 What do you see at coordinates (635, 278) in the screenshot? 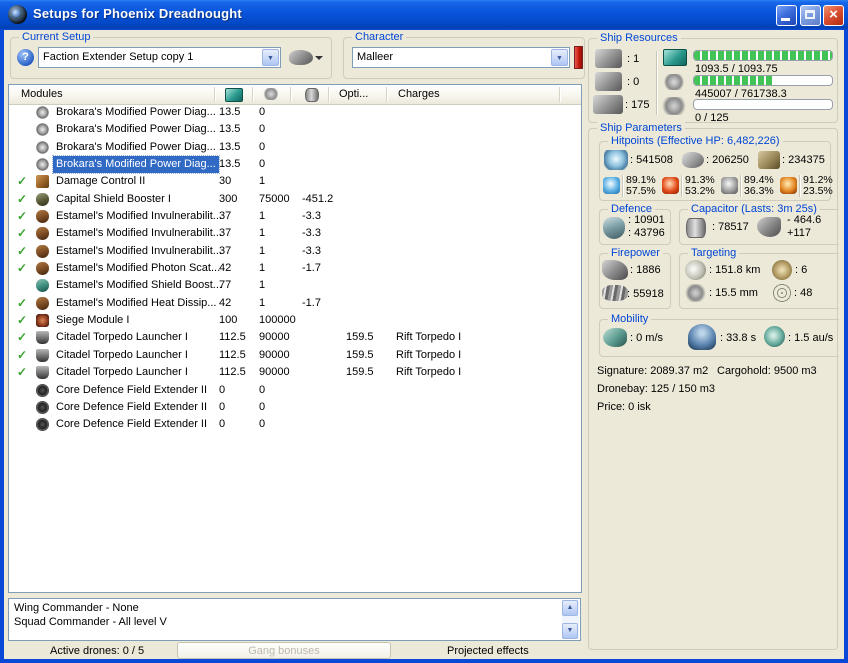
I see `firepower-group: Firepower : 1886 : 55918` at bounding box center [635, 278].